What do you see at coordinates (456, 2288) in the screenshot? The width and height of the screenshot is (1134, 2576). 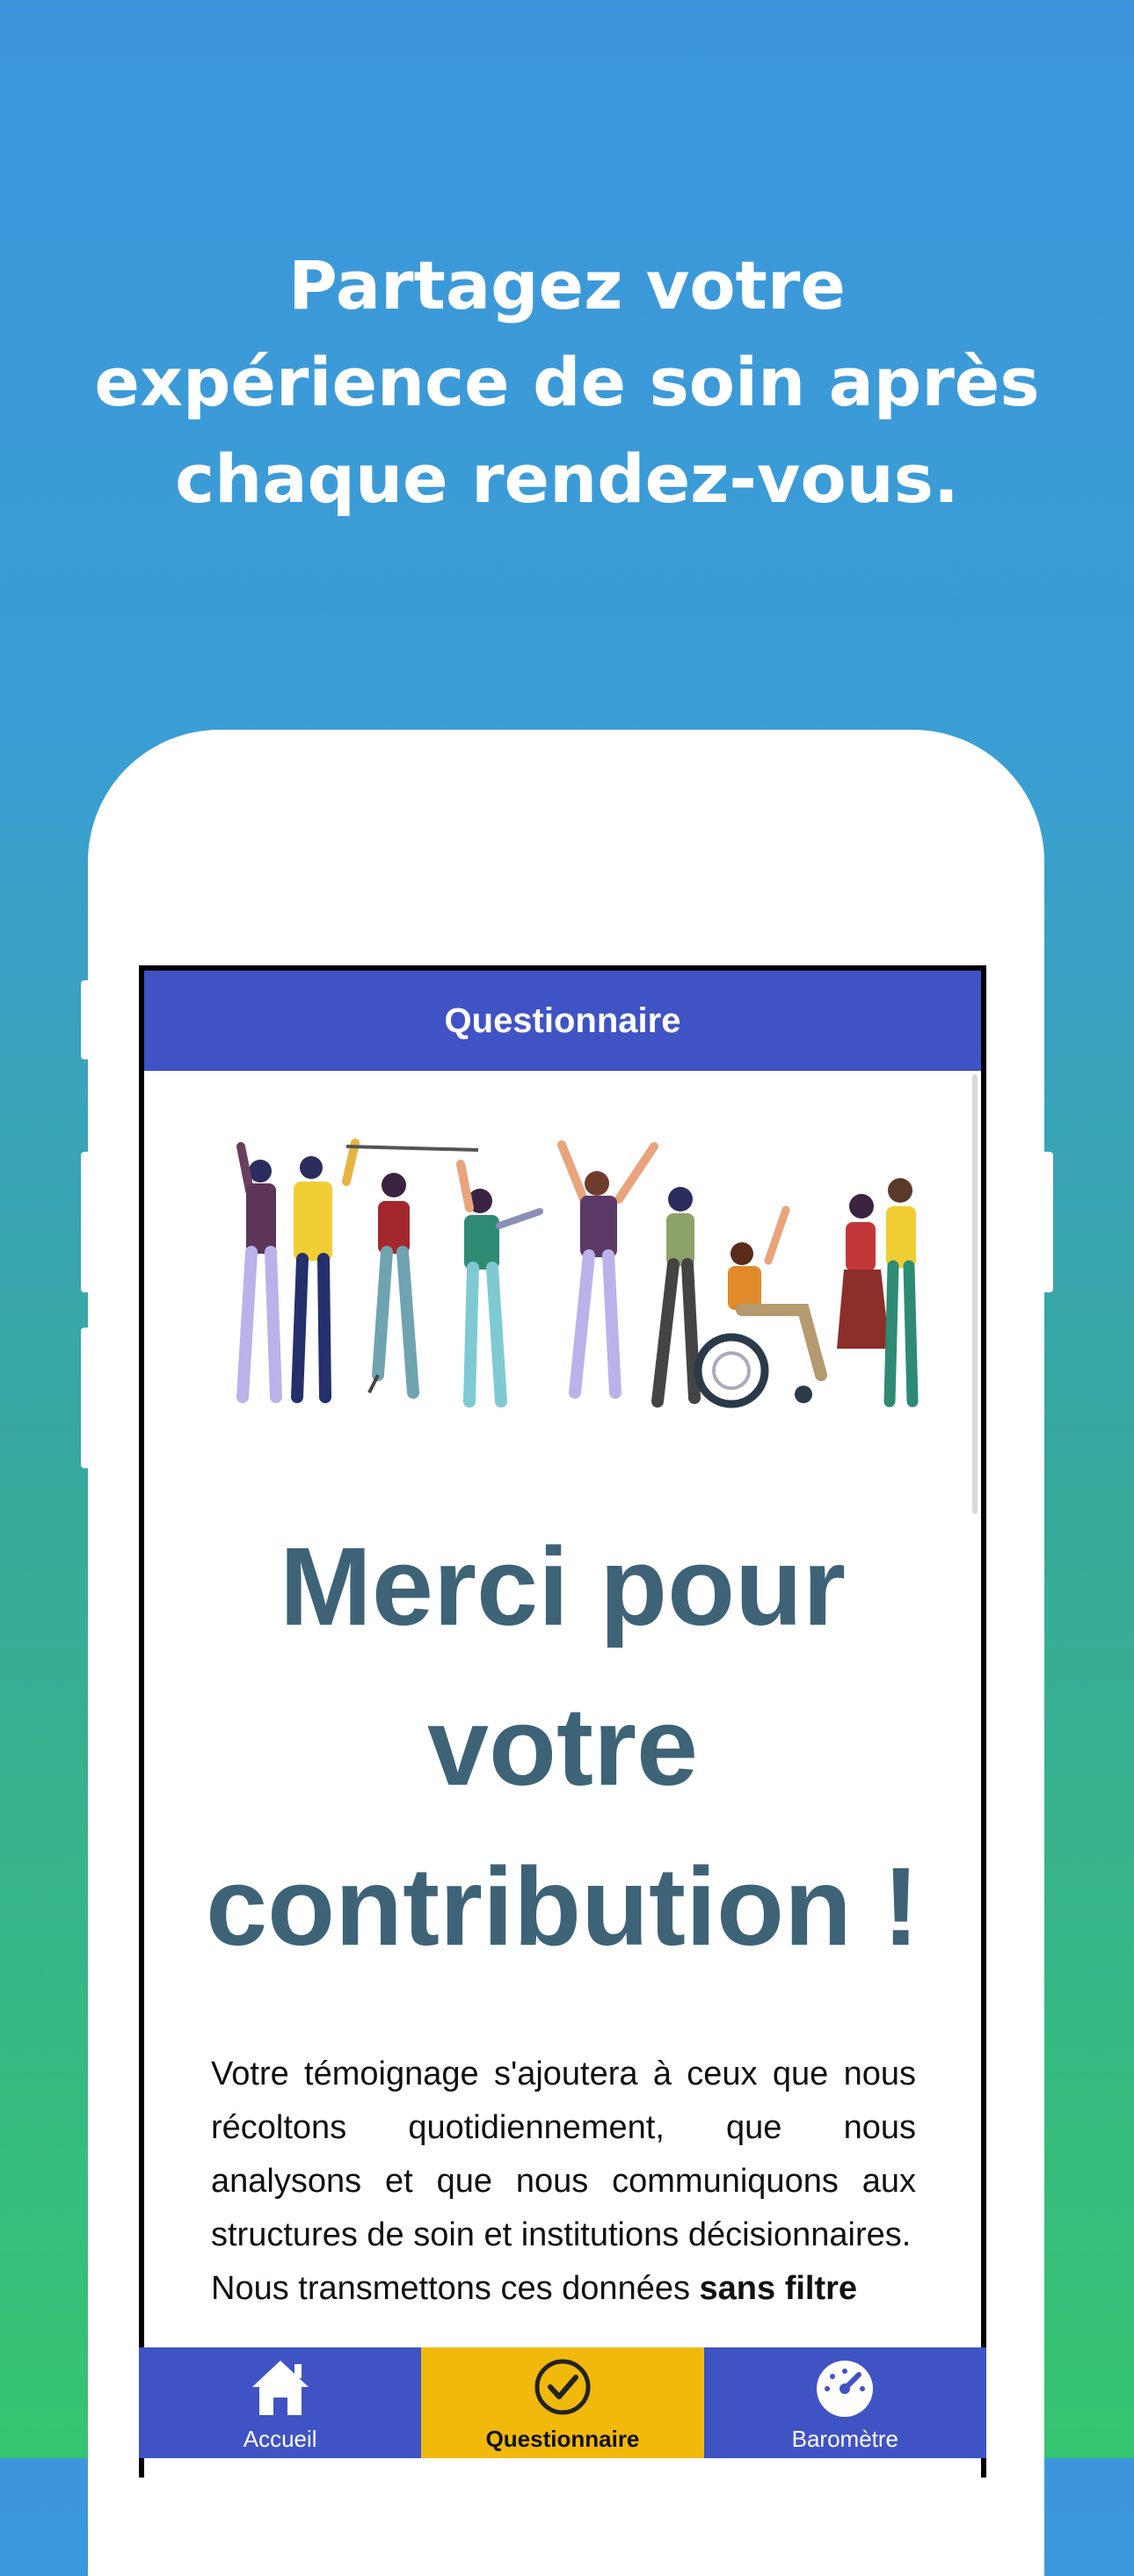 I see `paragraph-2-start: Nous transmettons ces données` at bounding box center [456, 2288].